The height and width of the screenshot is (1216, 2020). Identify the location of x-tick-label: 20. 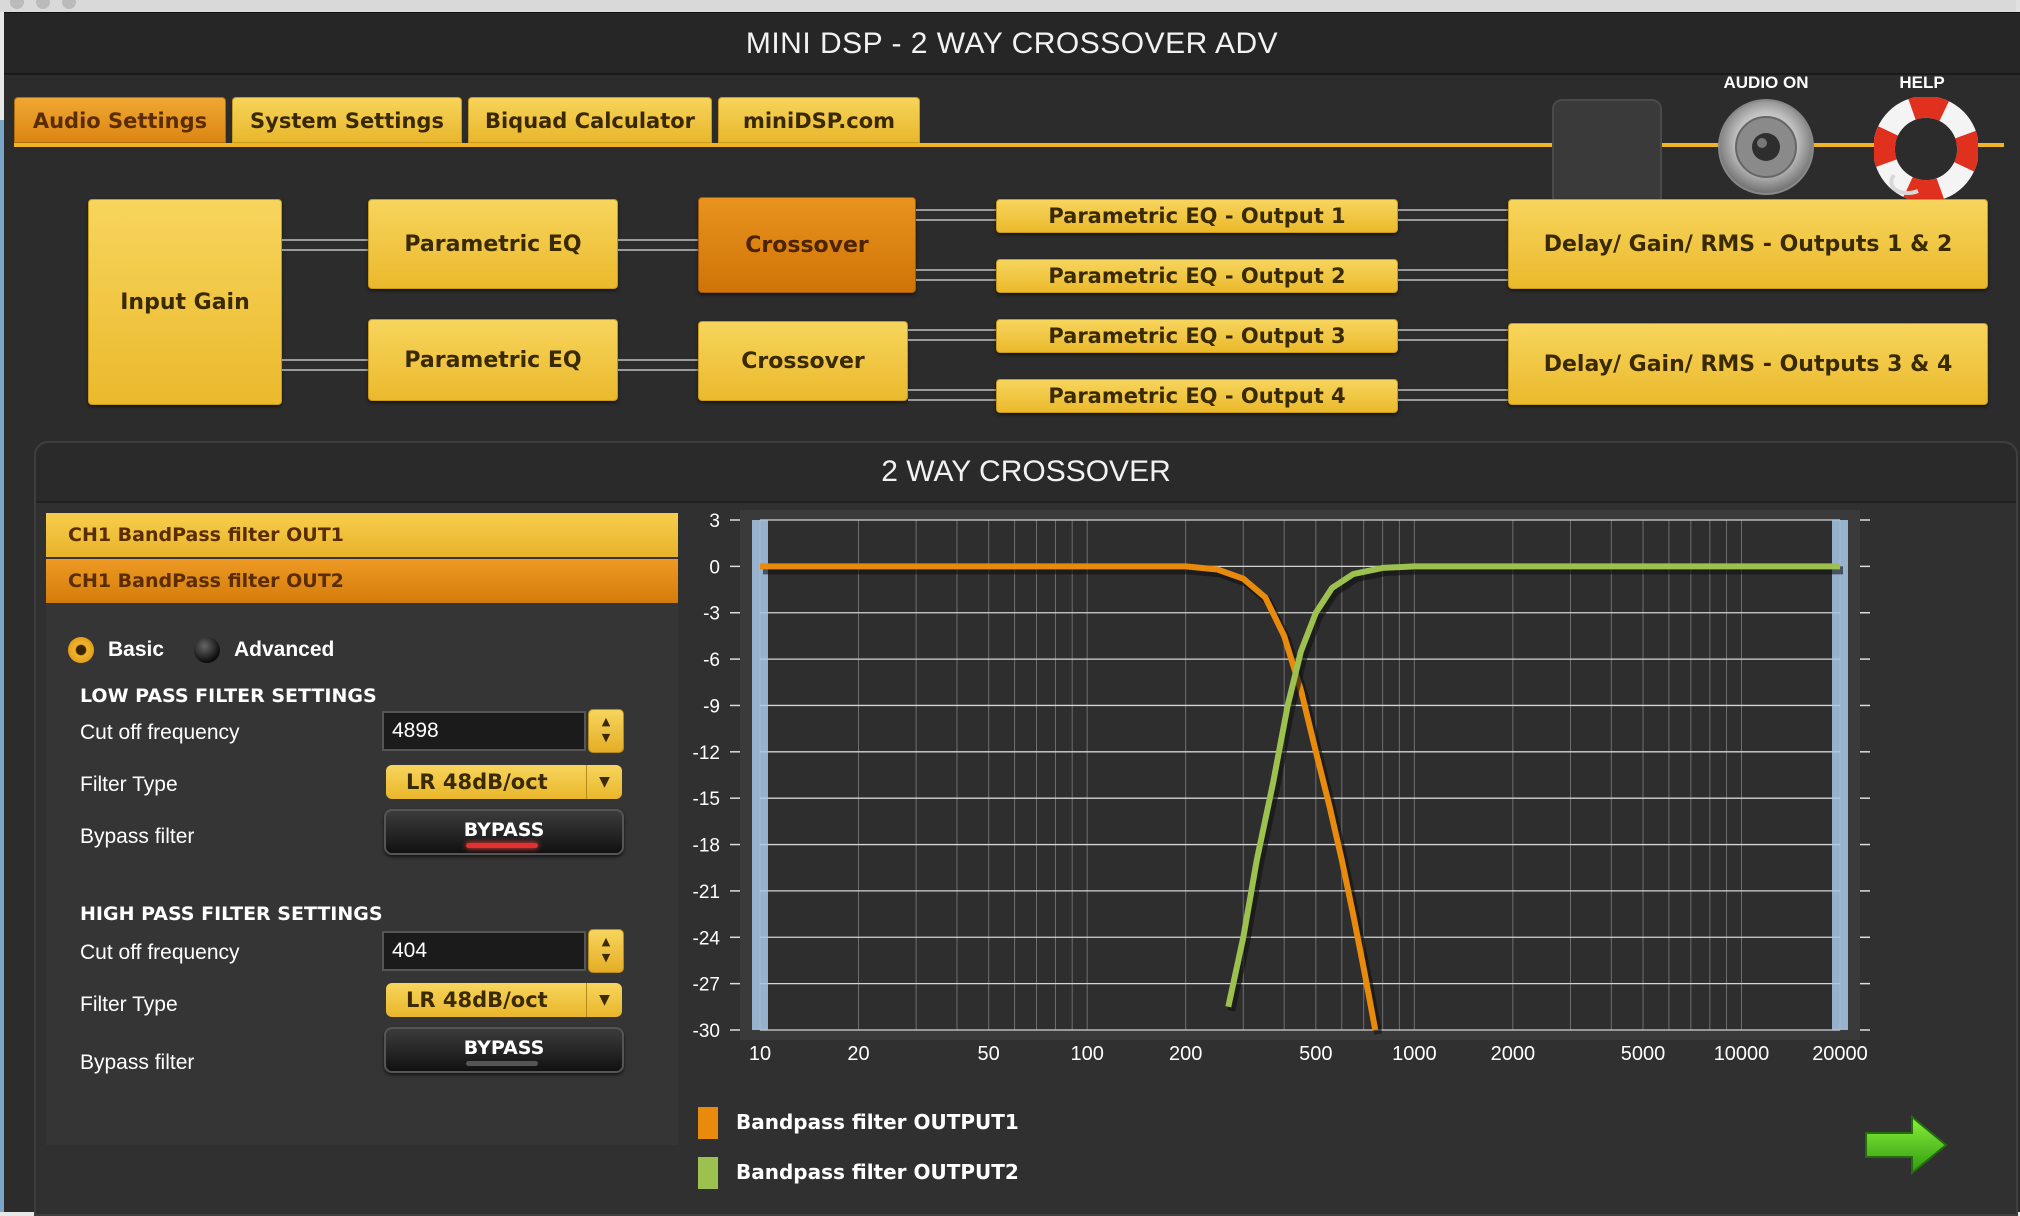
(858, 1054).